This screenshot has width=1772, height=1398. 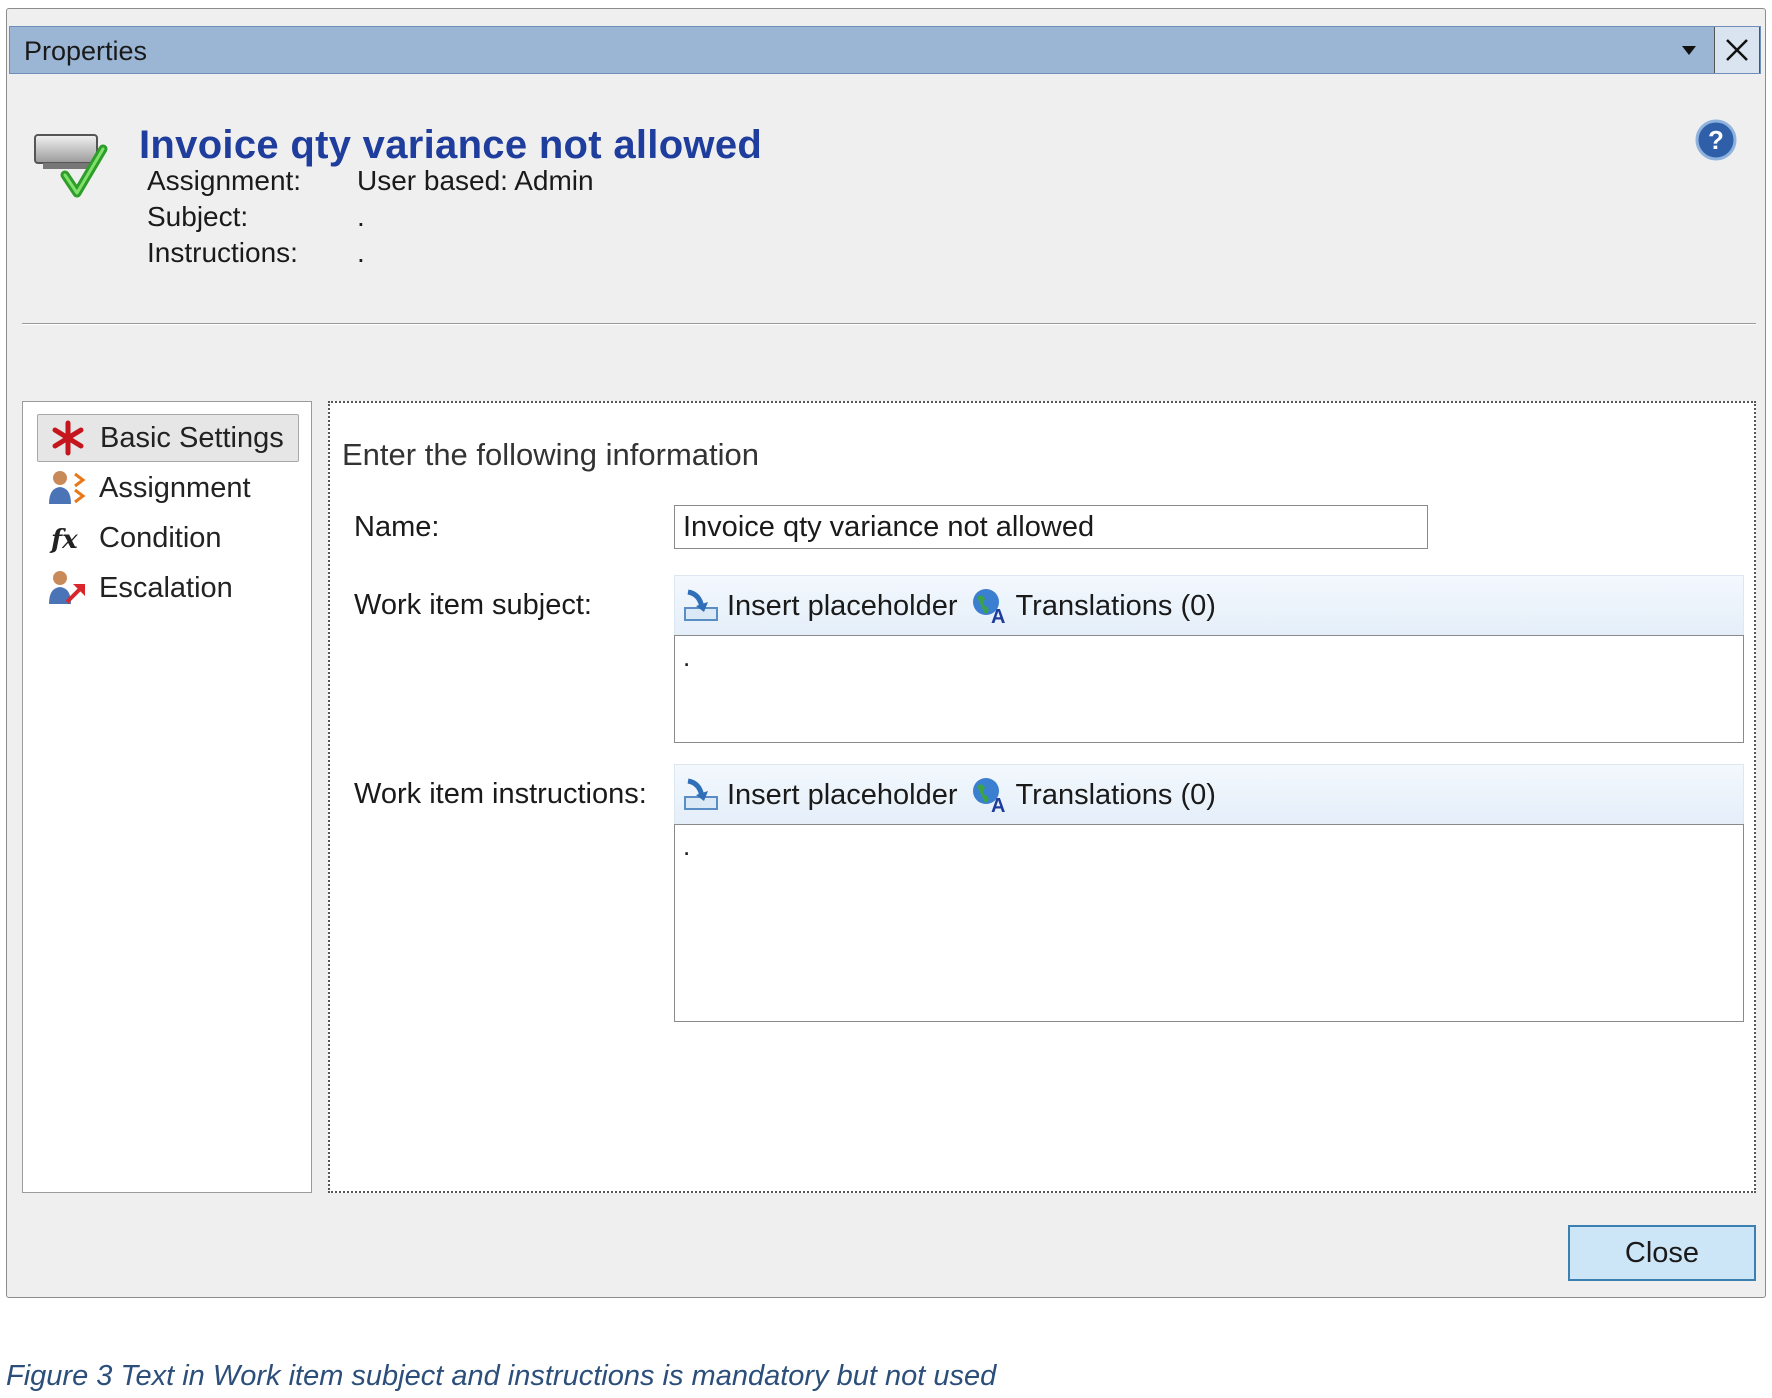 I want to click on nav-item-condition: fx Condition, so click(x=168, y=538).